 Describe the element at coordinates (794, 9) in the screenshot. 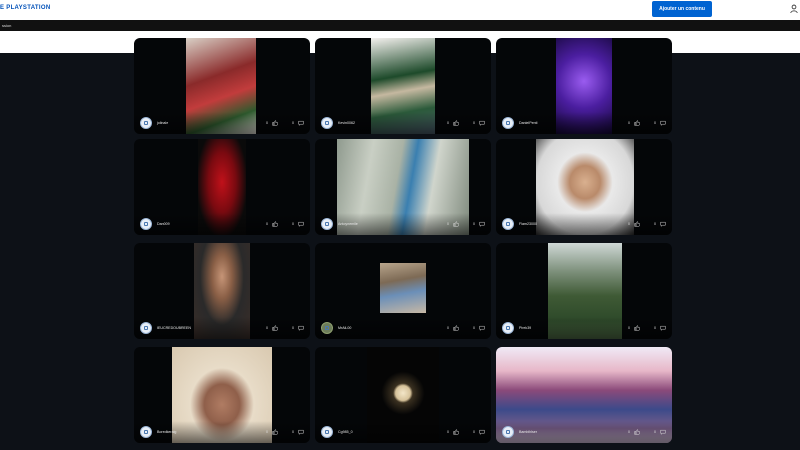

I see `user-icon` at that location.